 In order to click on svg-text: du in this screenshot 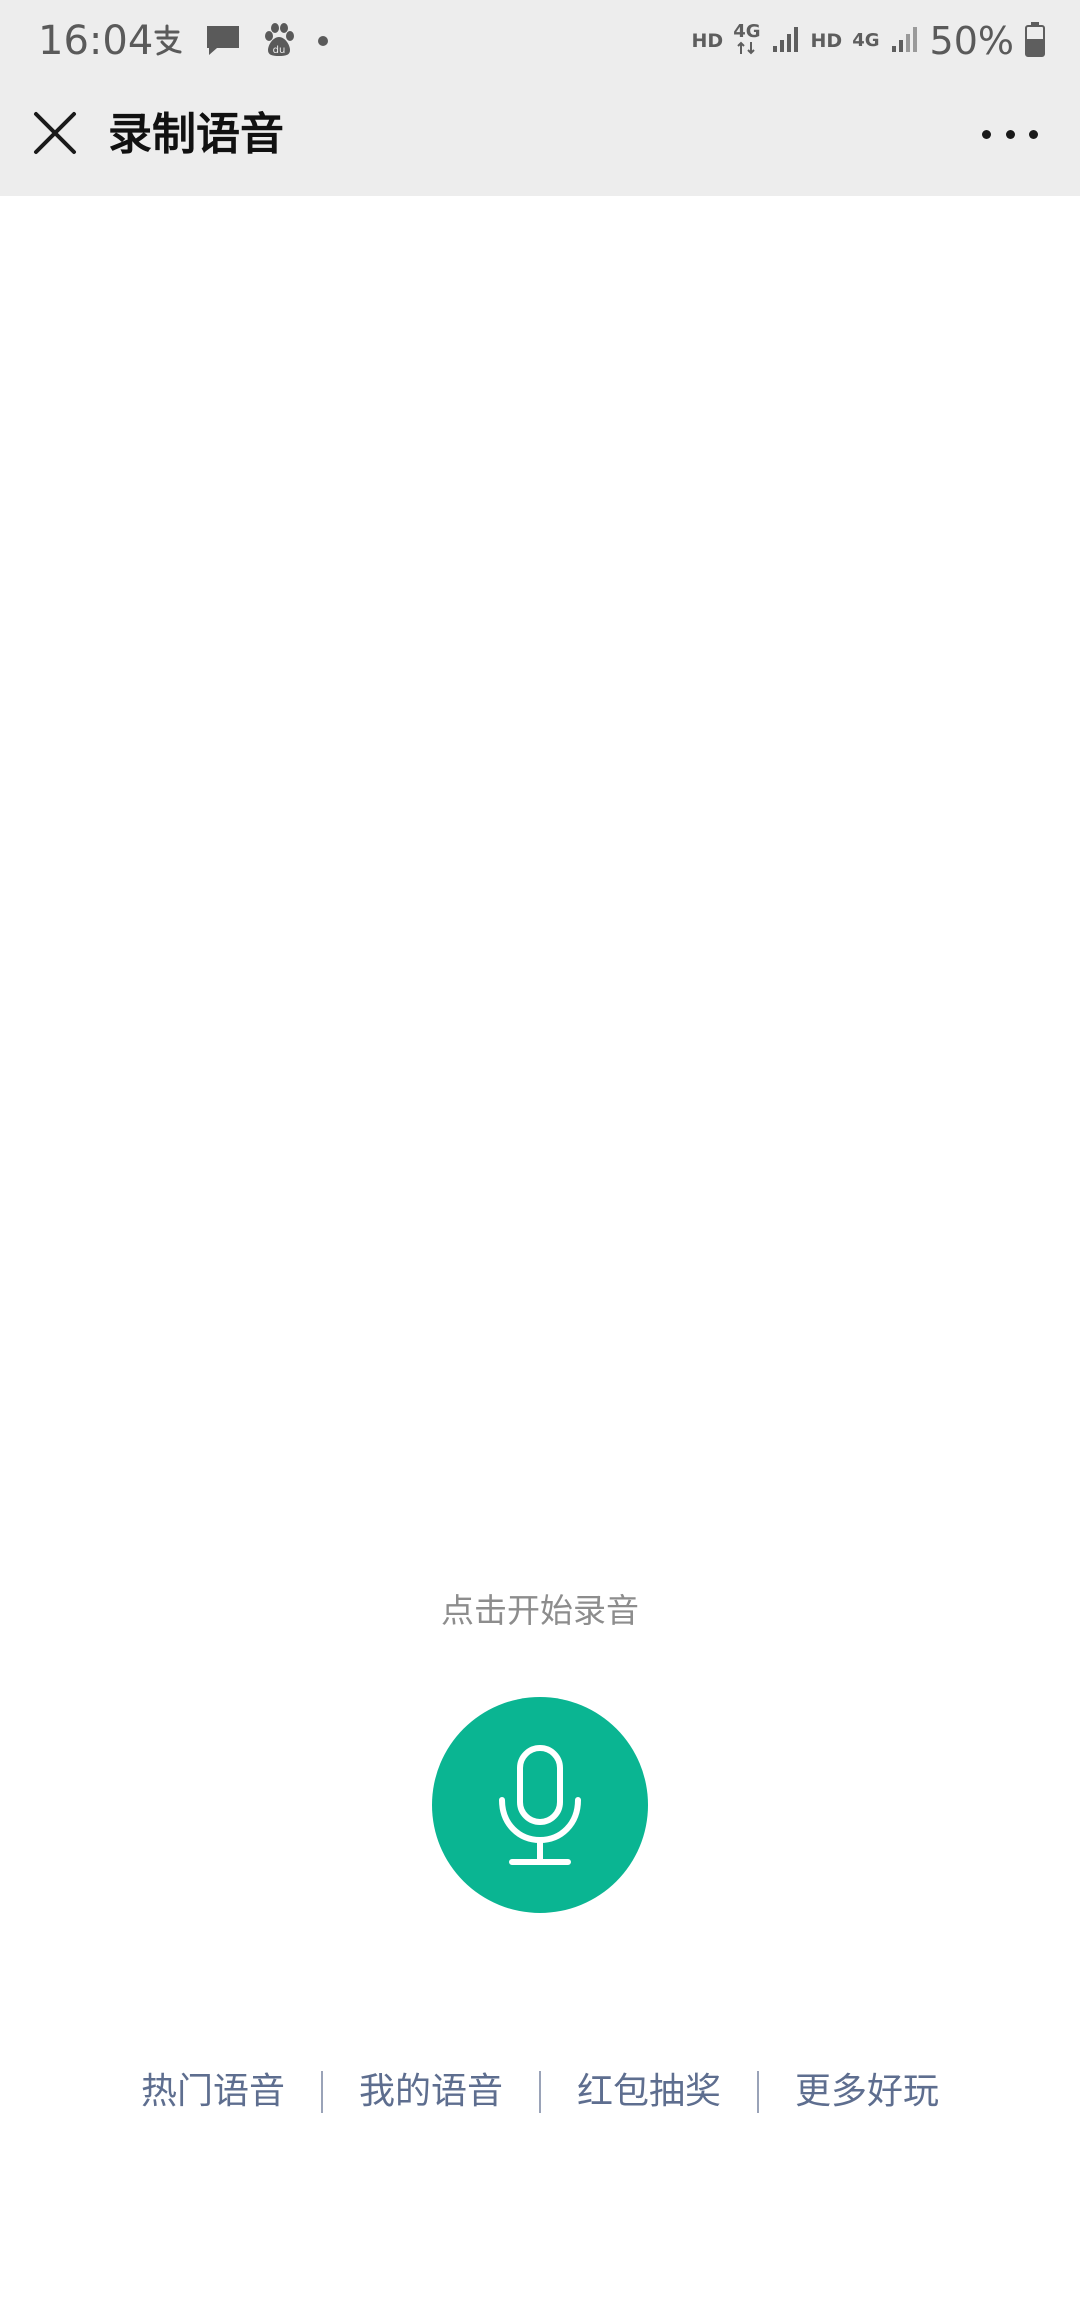, I will do `click(279, 50)`.